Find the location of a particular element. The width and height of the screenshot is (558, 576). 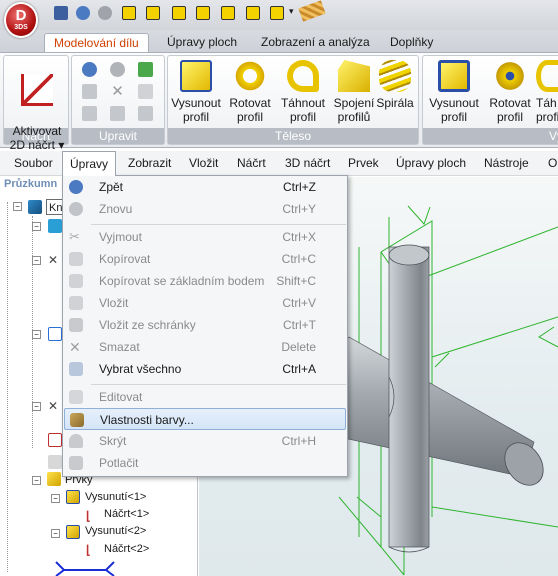

revolve-cut-icon is located at coordinates (510, 76).